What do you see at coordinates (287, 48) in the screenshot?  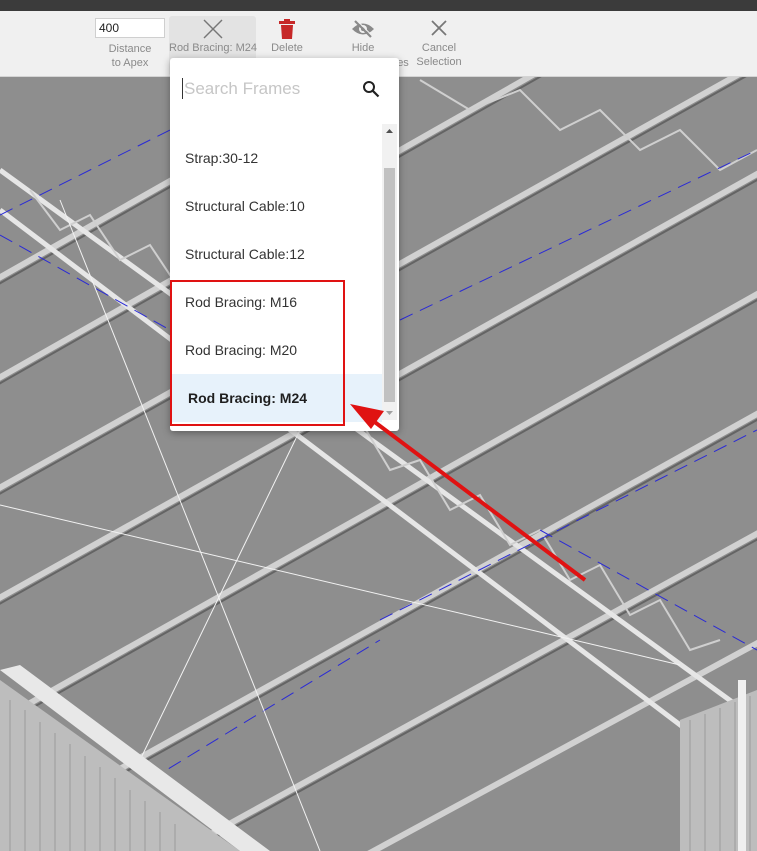 I see `delete-label: Delete` at bounding box center [287, 48].